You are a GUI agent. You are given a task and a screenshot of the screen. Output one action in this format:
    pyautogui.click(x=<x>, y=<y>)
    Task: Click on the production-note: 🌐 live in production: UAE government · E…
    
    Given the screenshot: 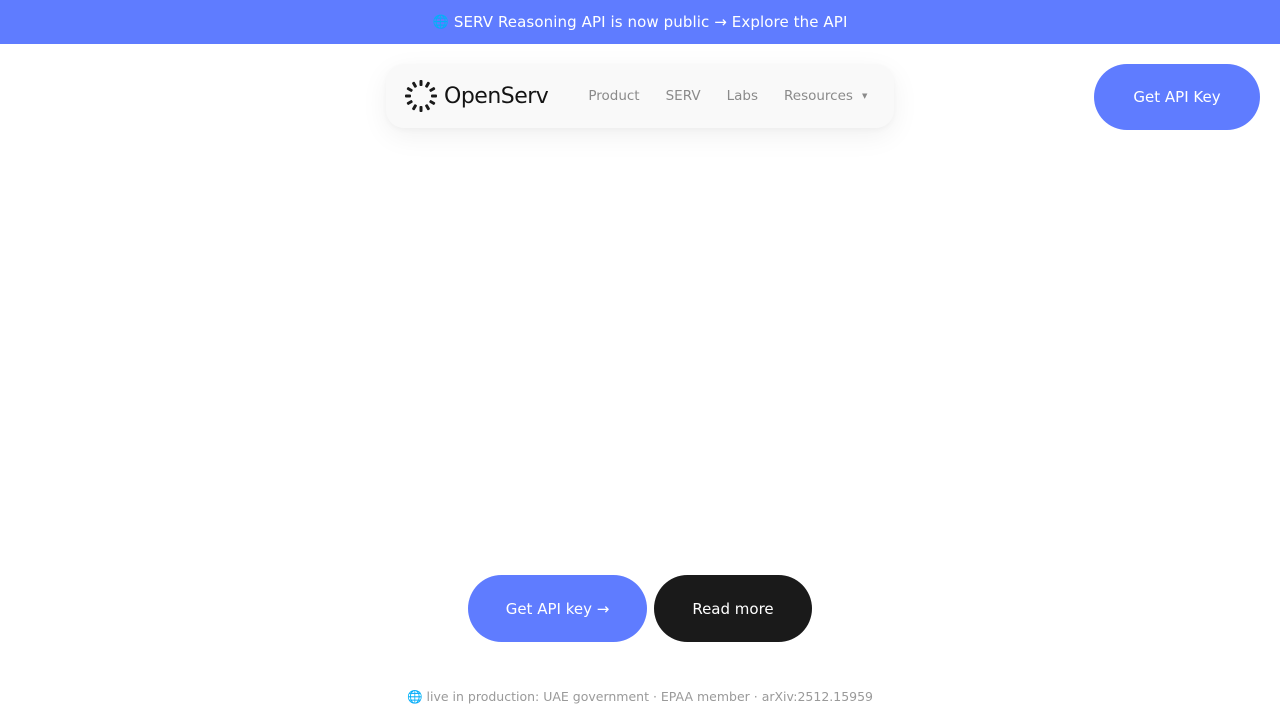 What is the action you would take?
    pyautogui.click(x=640, y=697)
    